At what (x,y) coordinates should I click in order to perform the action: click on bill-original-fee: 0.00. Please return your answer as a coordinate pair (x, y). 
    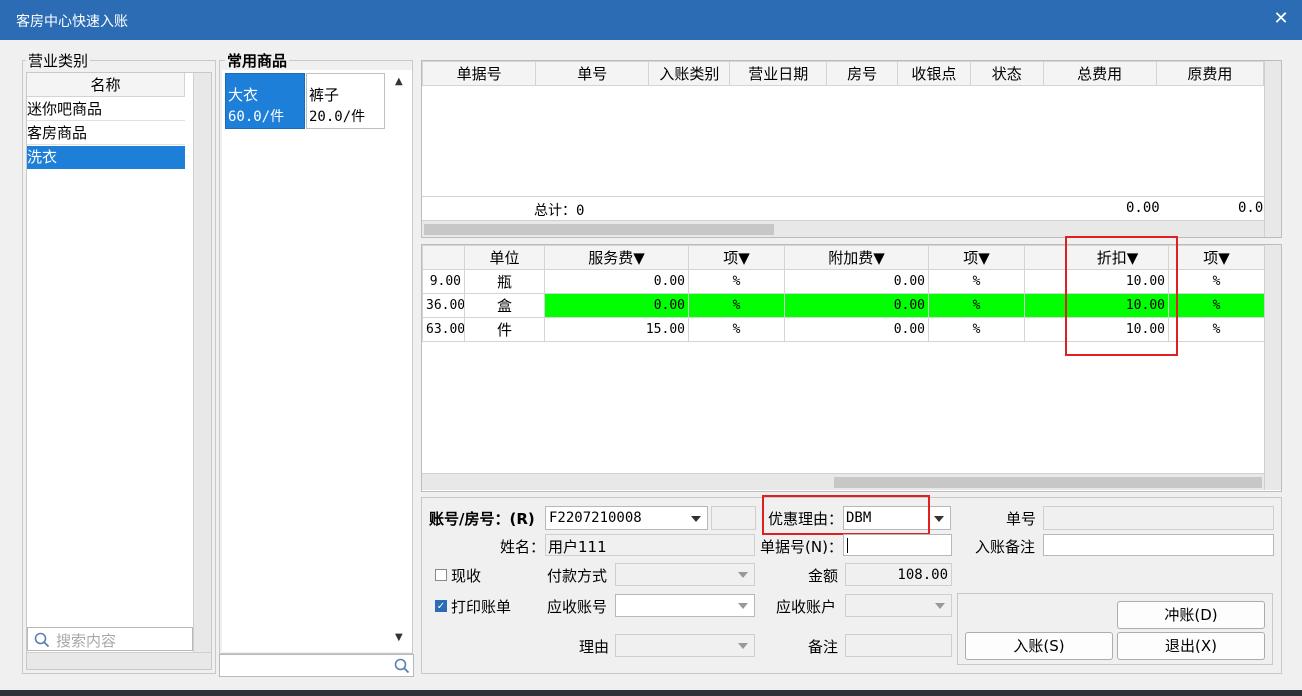
    Looking at the image, I should click on (1251, 208).